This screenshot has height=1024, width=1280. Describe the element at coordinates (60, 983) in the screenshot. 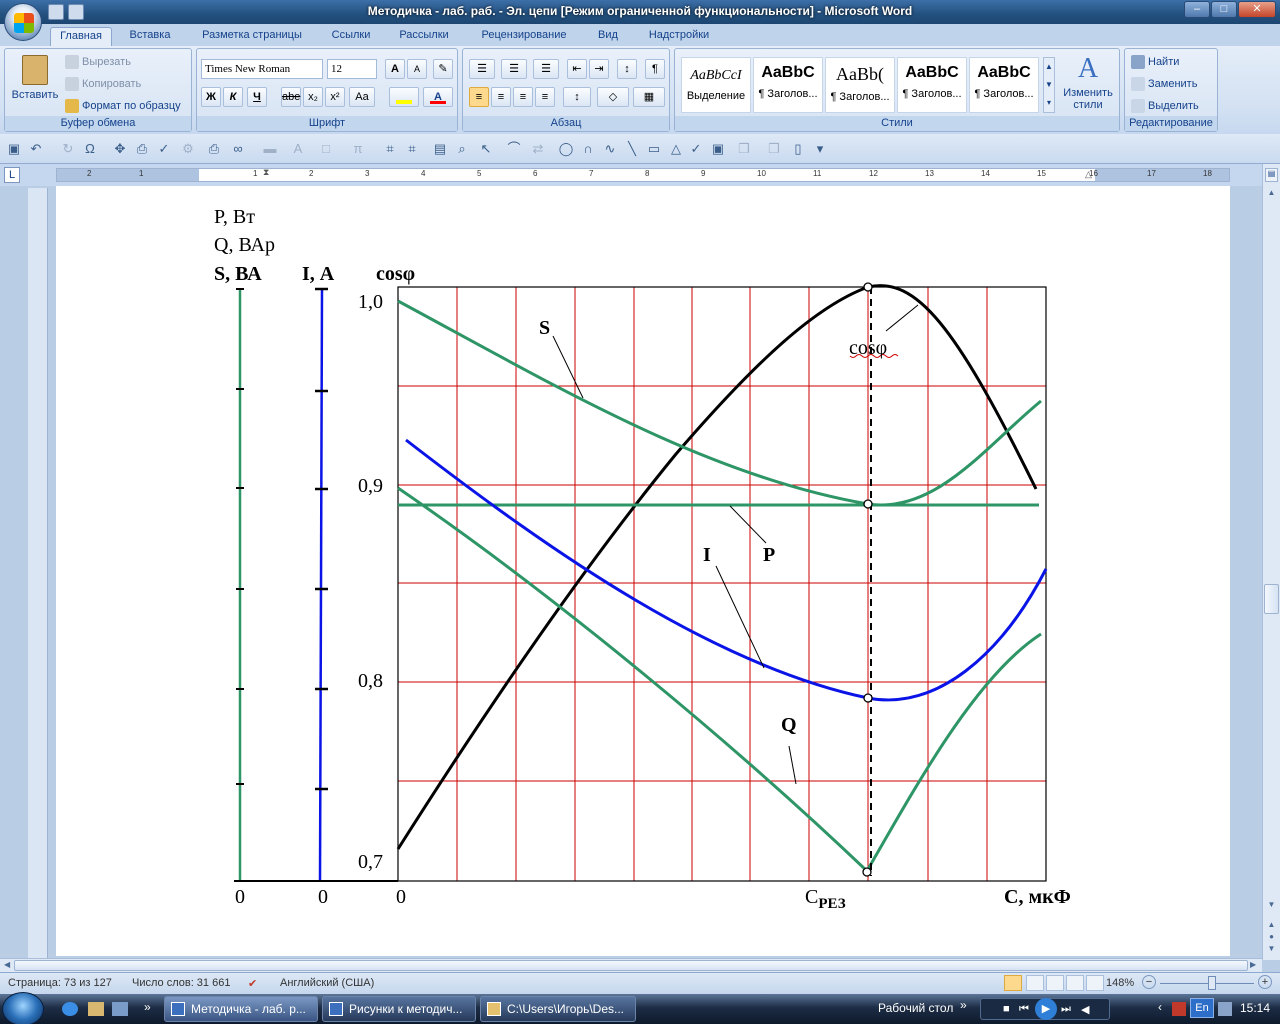

I see `page-counter: Страница: 73 из 127` at that location.